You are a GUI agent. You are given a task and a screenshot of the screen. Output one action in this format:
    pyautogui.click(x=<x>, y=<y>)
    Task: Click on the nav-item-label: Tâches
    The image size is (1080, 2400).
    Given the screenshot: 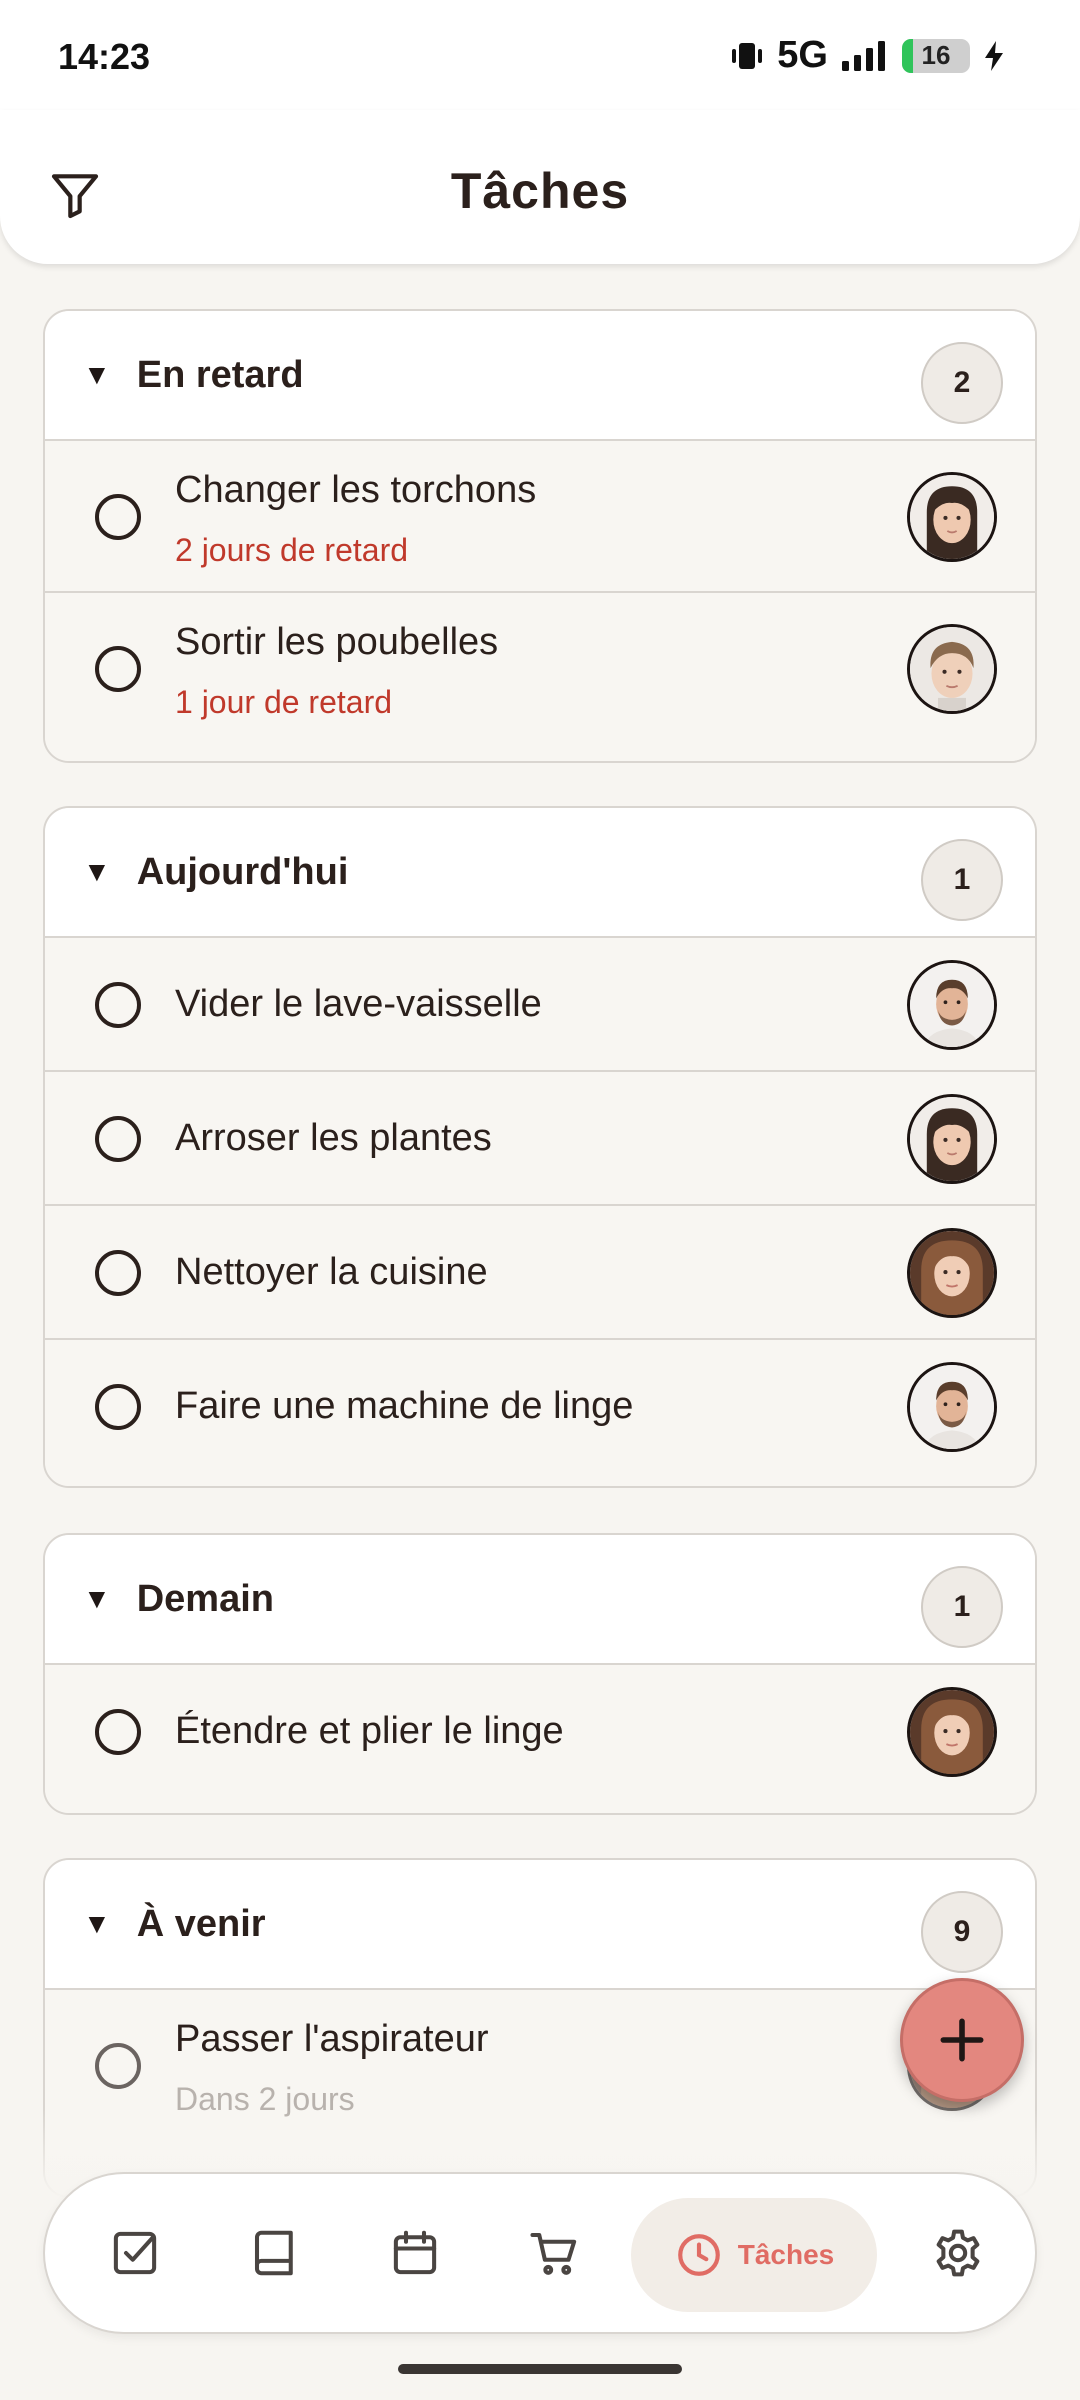 What is the action you would take?
    pyautogui.click(x=786, y=2254)
    